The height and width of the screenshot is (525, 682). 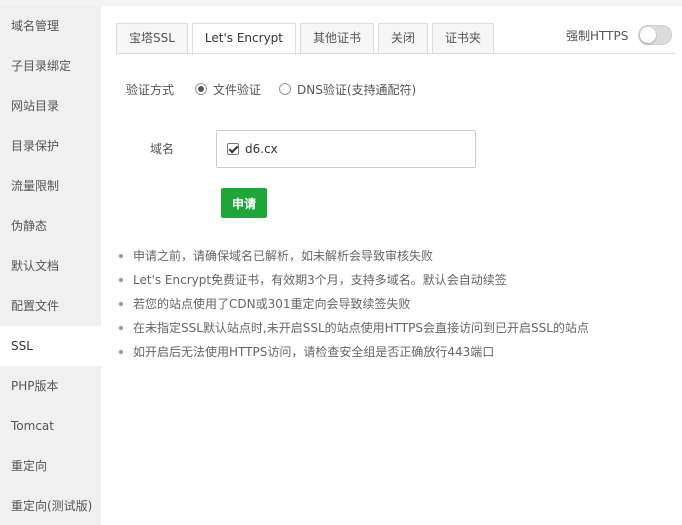 I want to click on tab-certificate-folder: 证书夹, so click(x=463, y=38).